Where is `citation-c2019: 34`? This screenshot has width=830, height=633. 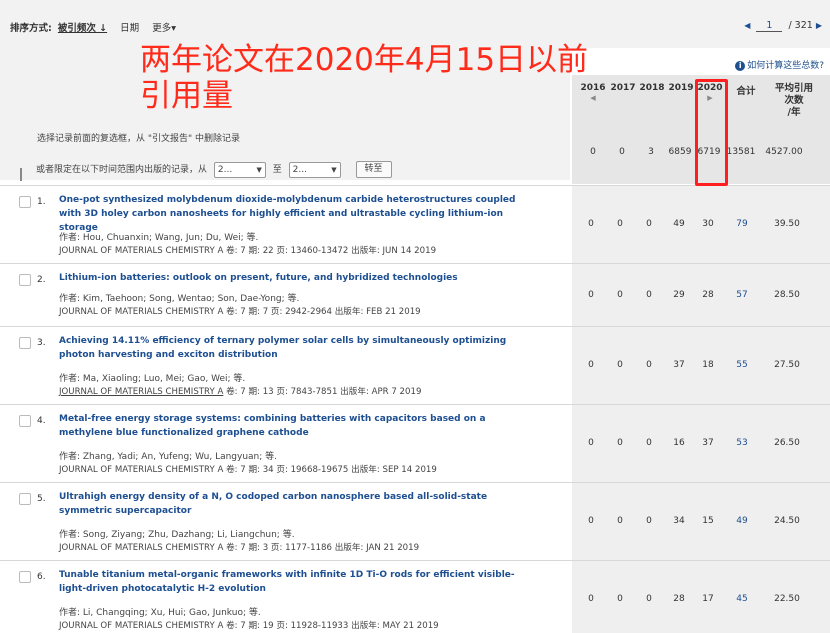 citation-c2019: 34 is located at coordinates (679, 521).